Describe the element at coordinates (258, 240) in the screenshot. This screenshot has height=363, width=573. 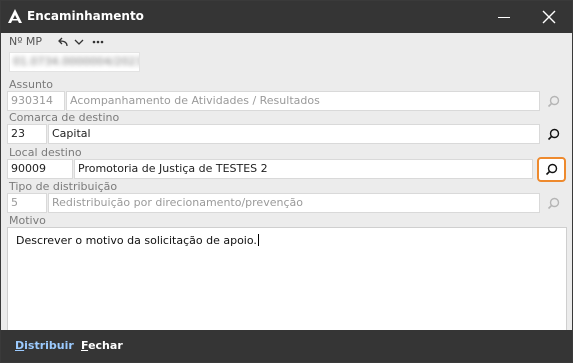
I see `text-caret` at that location.